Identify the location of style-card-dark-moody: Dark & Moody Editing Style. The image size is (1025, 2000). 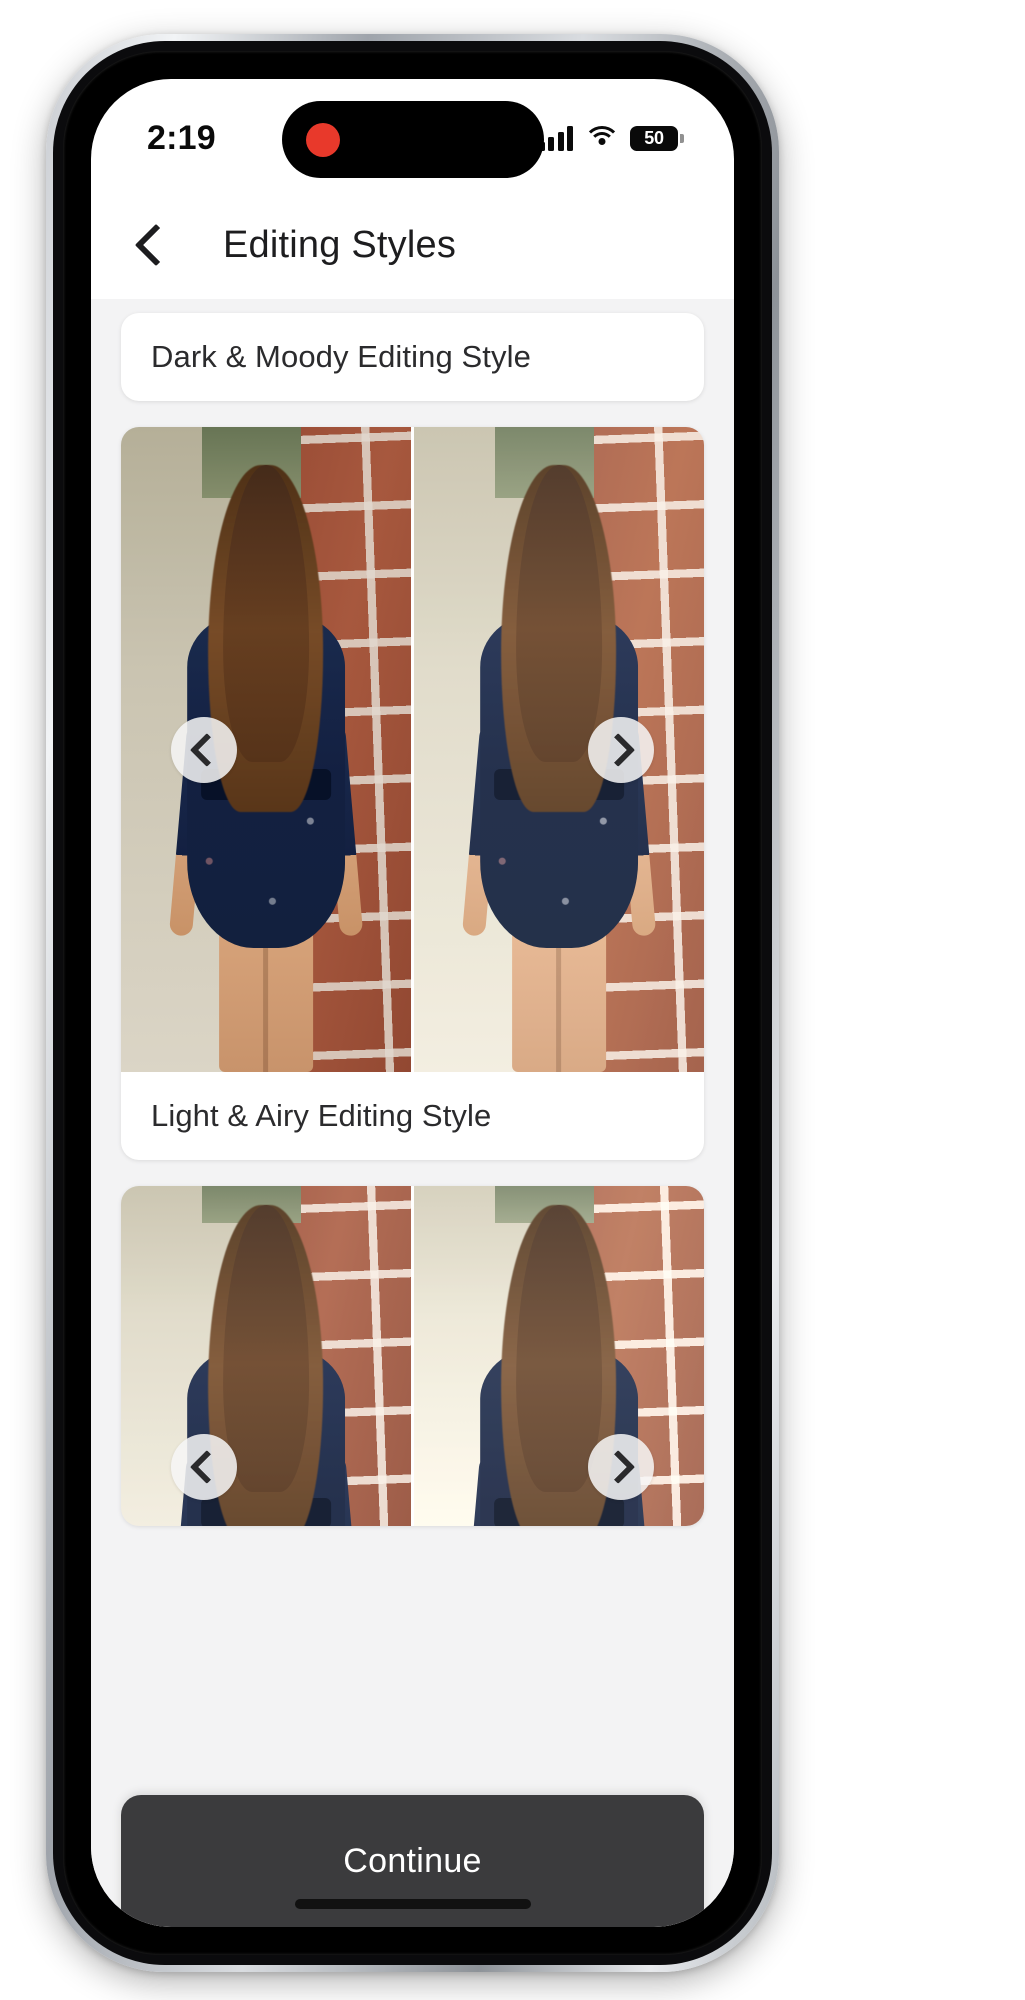
(412, 357).